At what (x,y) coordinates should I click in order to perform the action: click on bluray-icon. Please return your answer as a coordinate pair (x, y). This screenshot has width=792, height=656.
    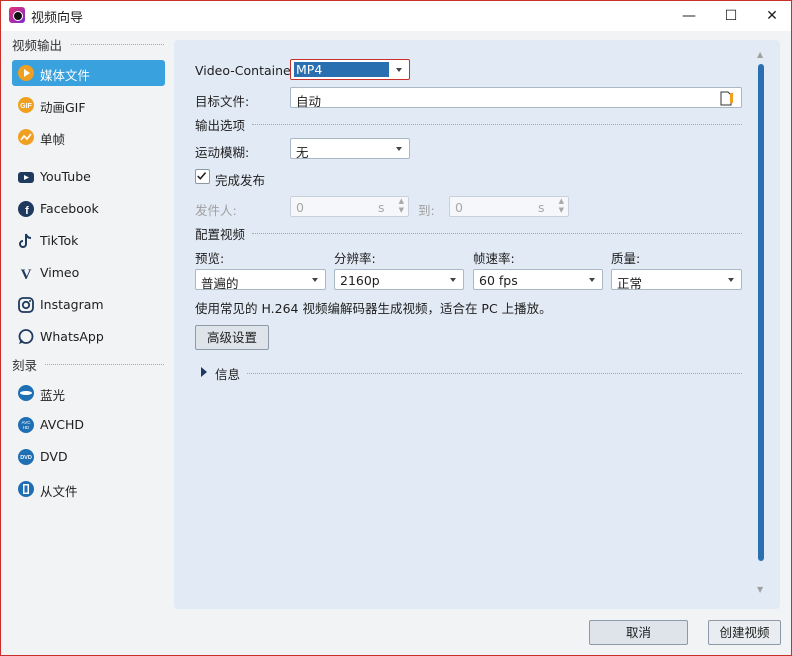
    Looking at the image, I should click on (26, 393).